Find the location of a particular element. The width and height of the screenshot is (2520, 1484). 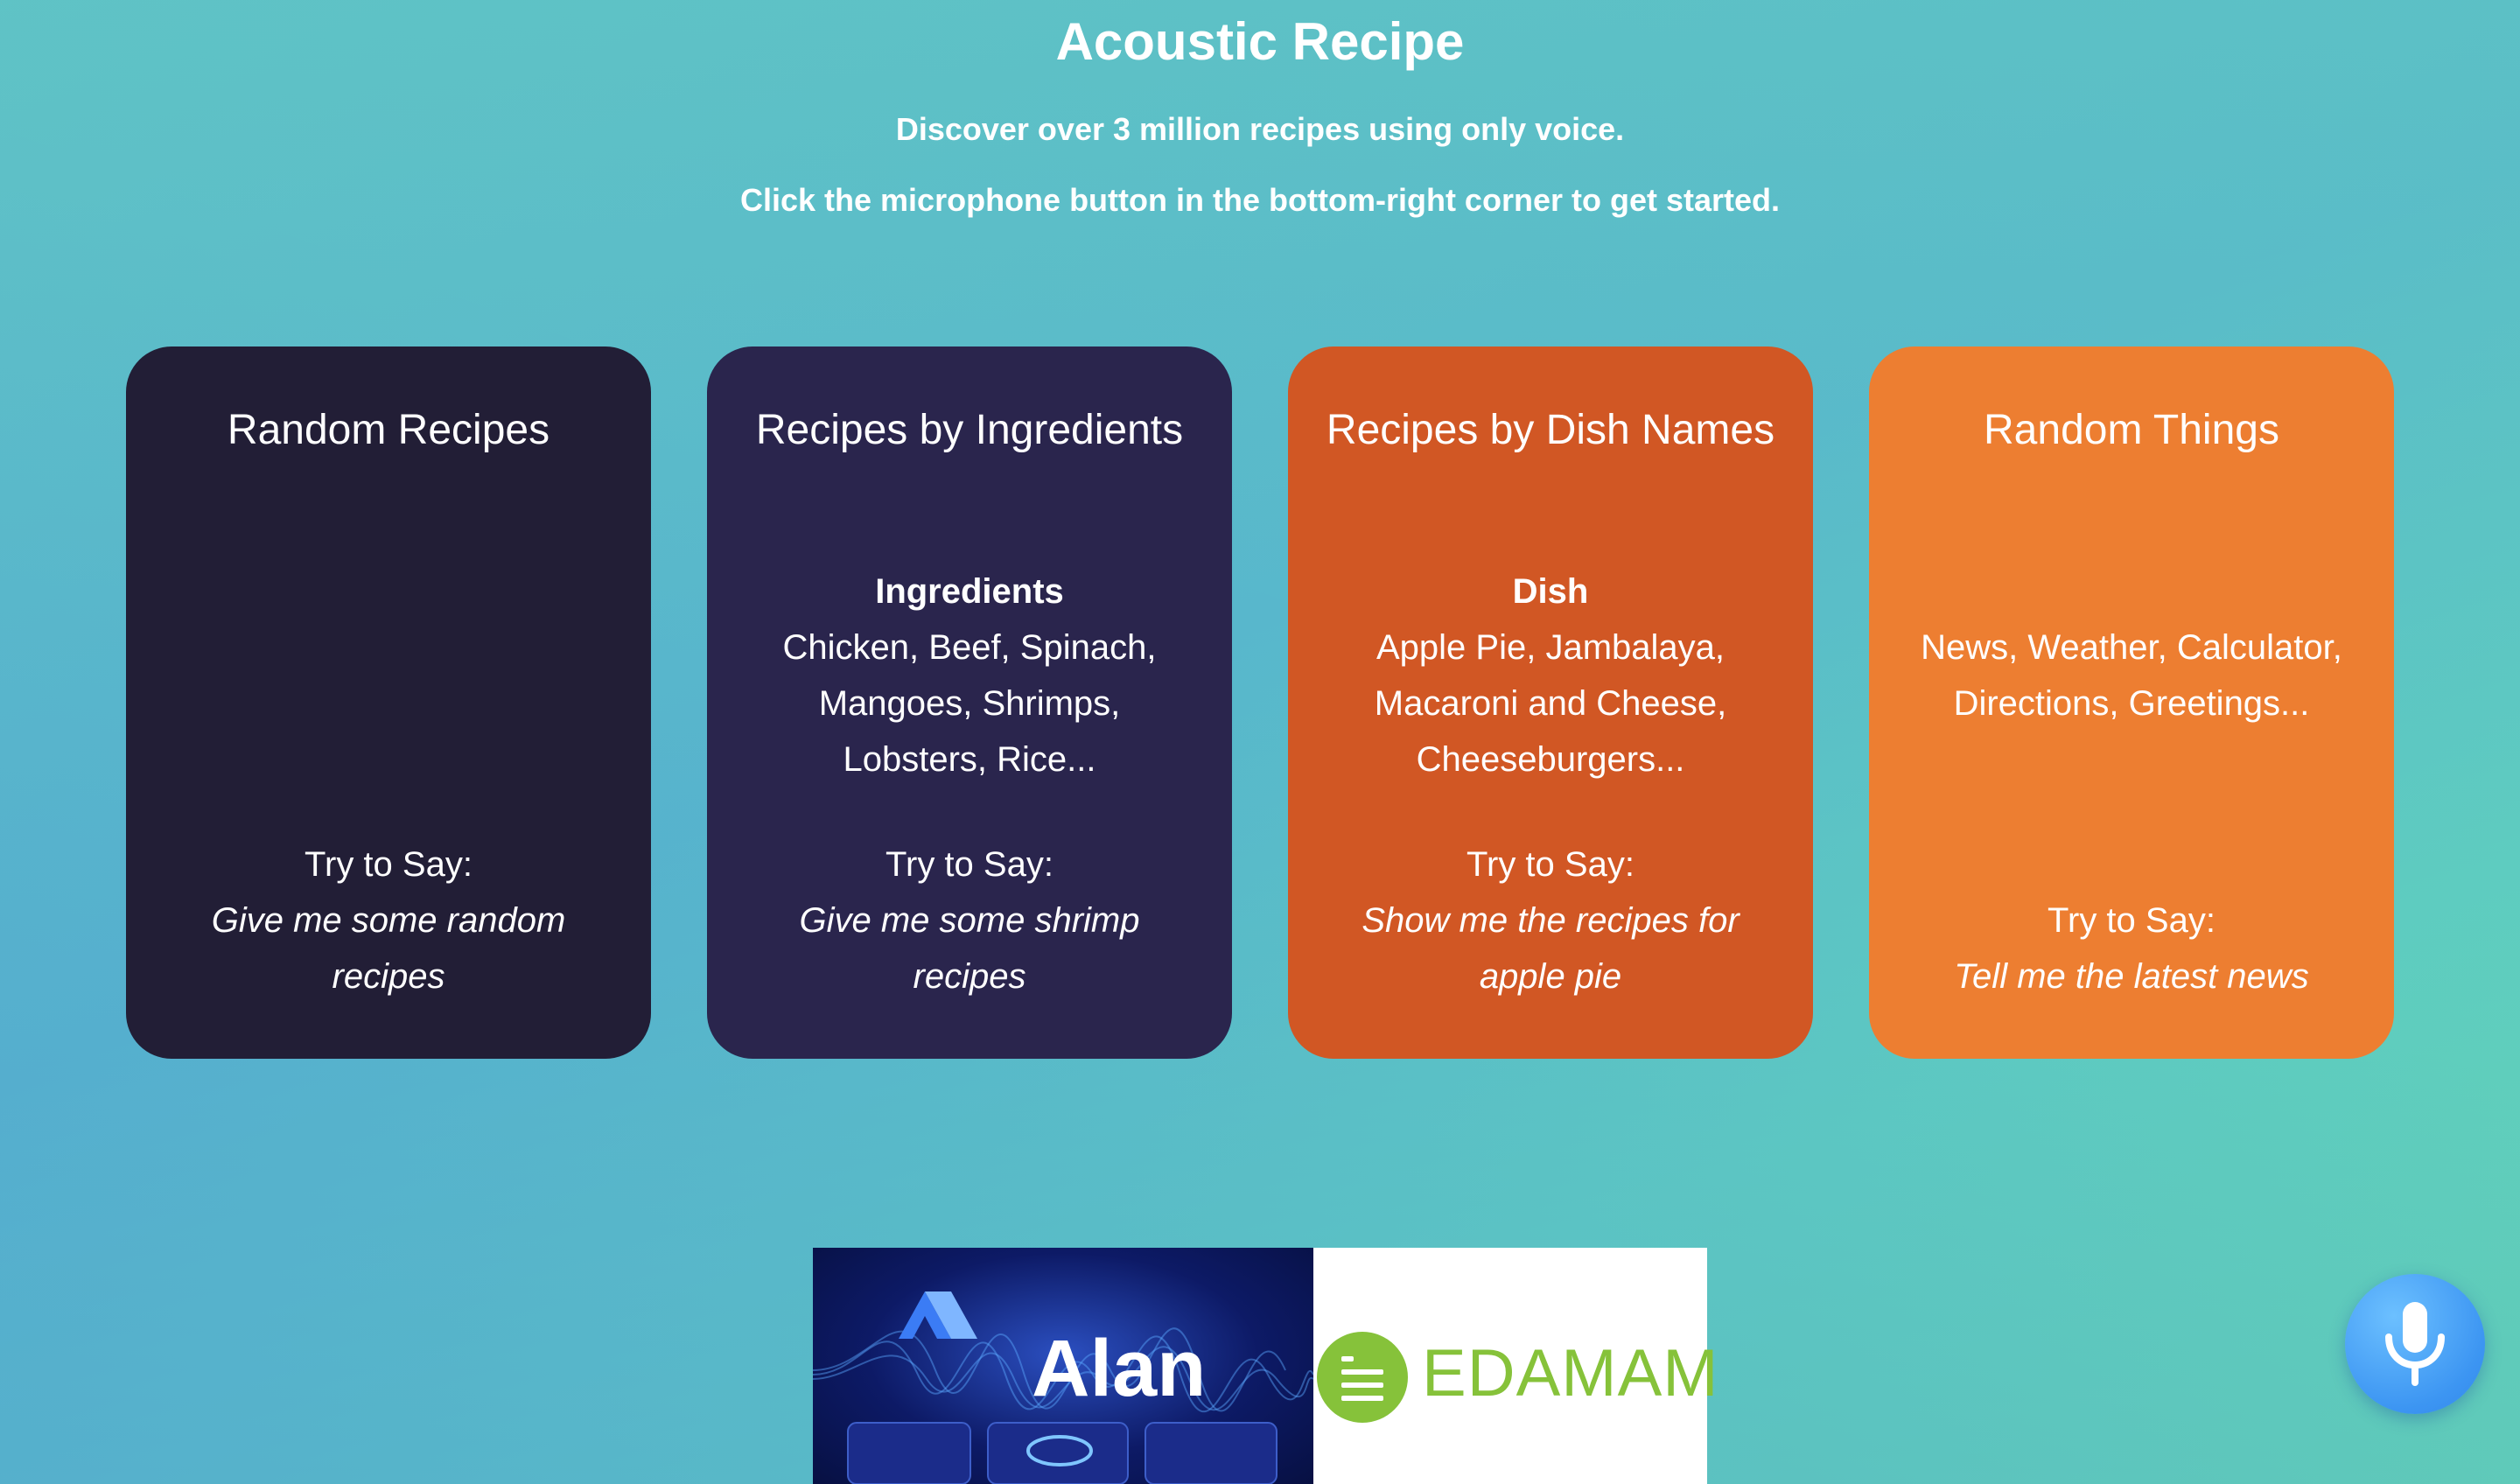

card-title: Random Things is located at coordinates (2131, 430).